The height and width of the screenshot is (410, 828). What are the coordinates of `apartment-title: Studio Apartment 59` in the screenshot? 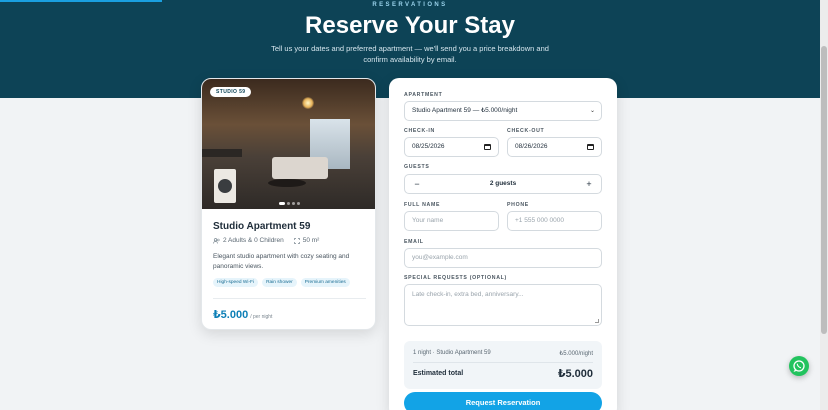 It's located at (262, 226).